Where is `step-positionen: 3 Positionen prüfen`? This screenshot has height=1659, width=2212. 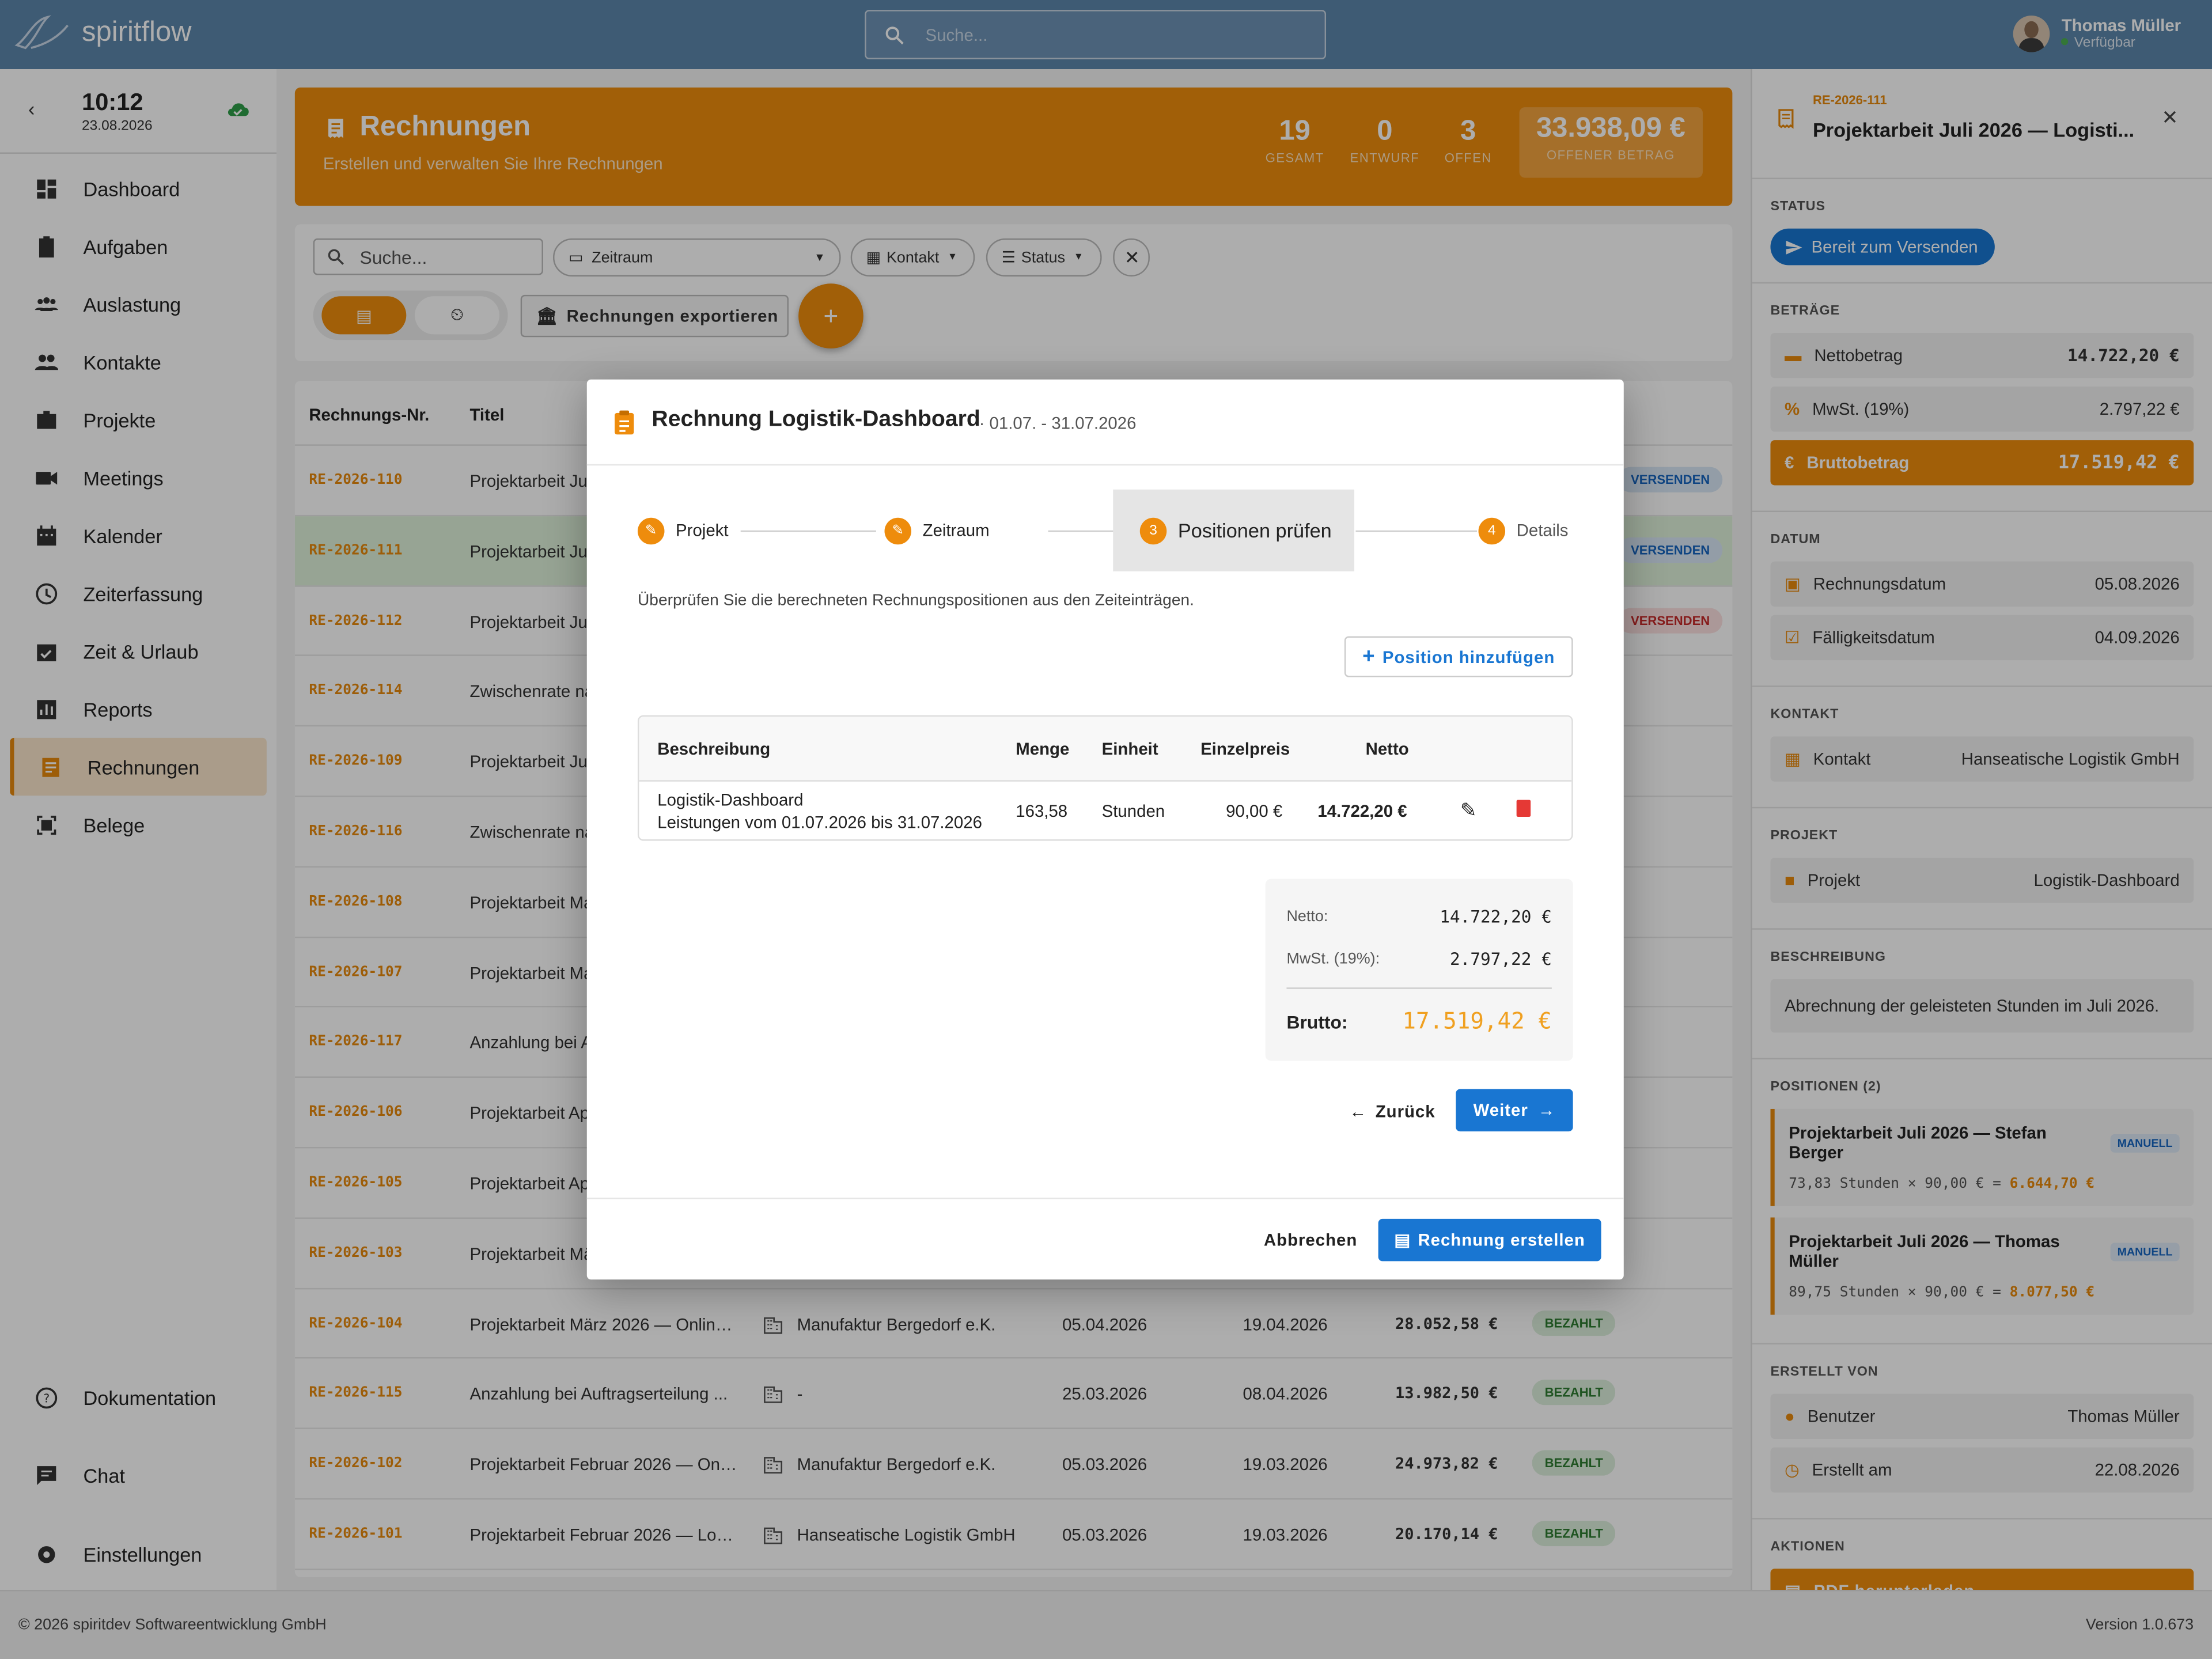 step-positionen: 3 Positionen prüfen is located at coordinates (1234, 530).